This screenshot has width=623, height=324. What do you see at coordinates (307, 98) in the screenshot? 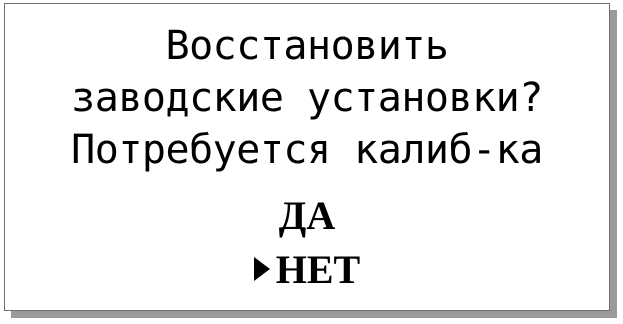
I see `dialog-line-2: заводские установки?` at bounding box center [307, 98].